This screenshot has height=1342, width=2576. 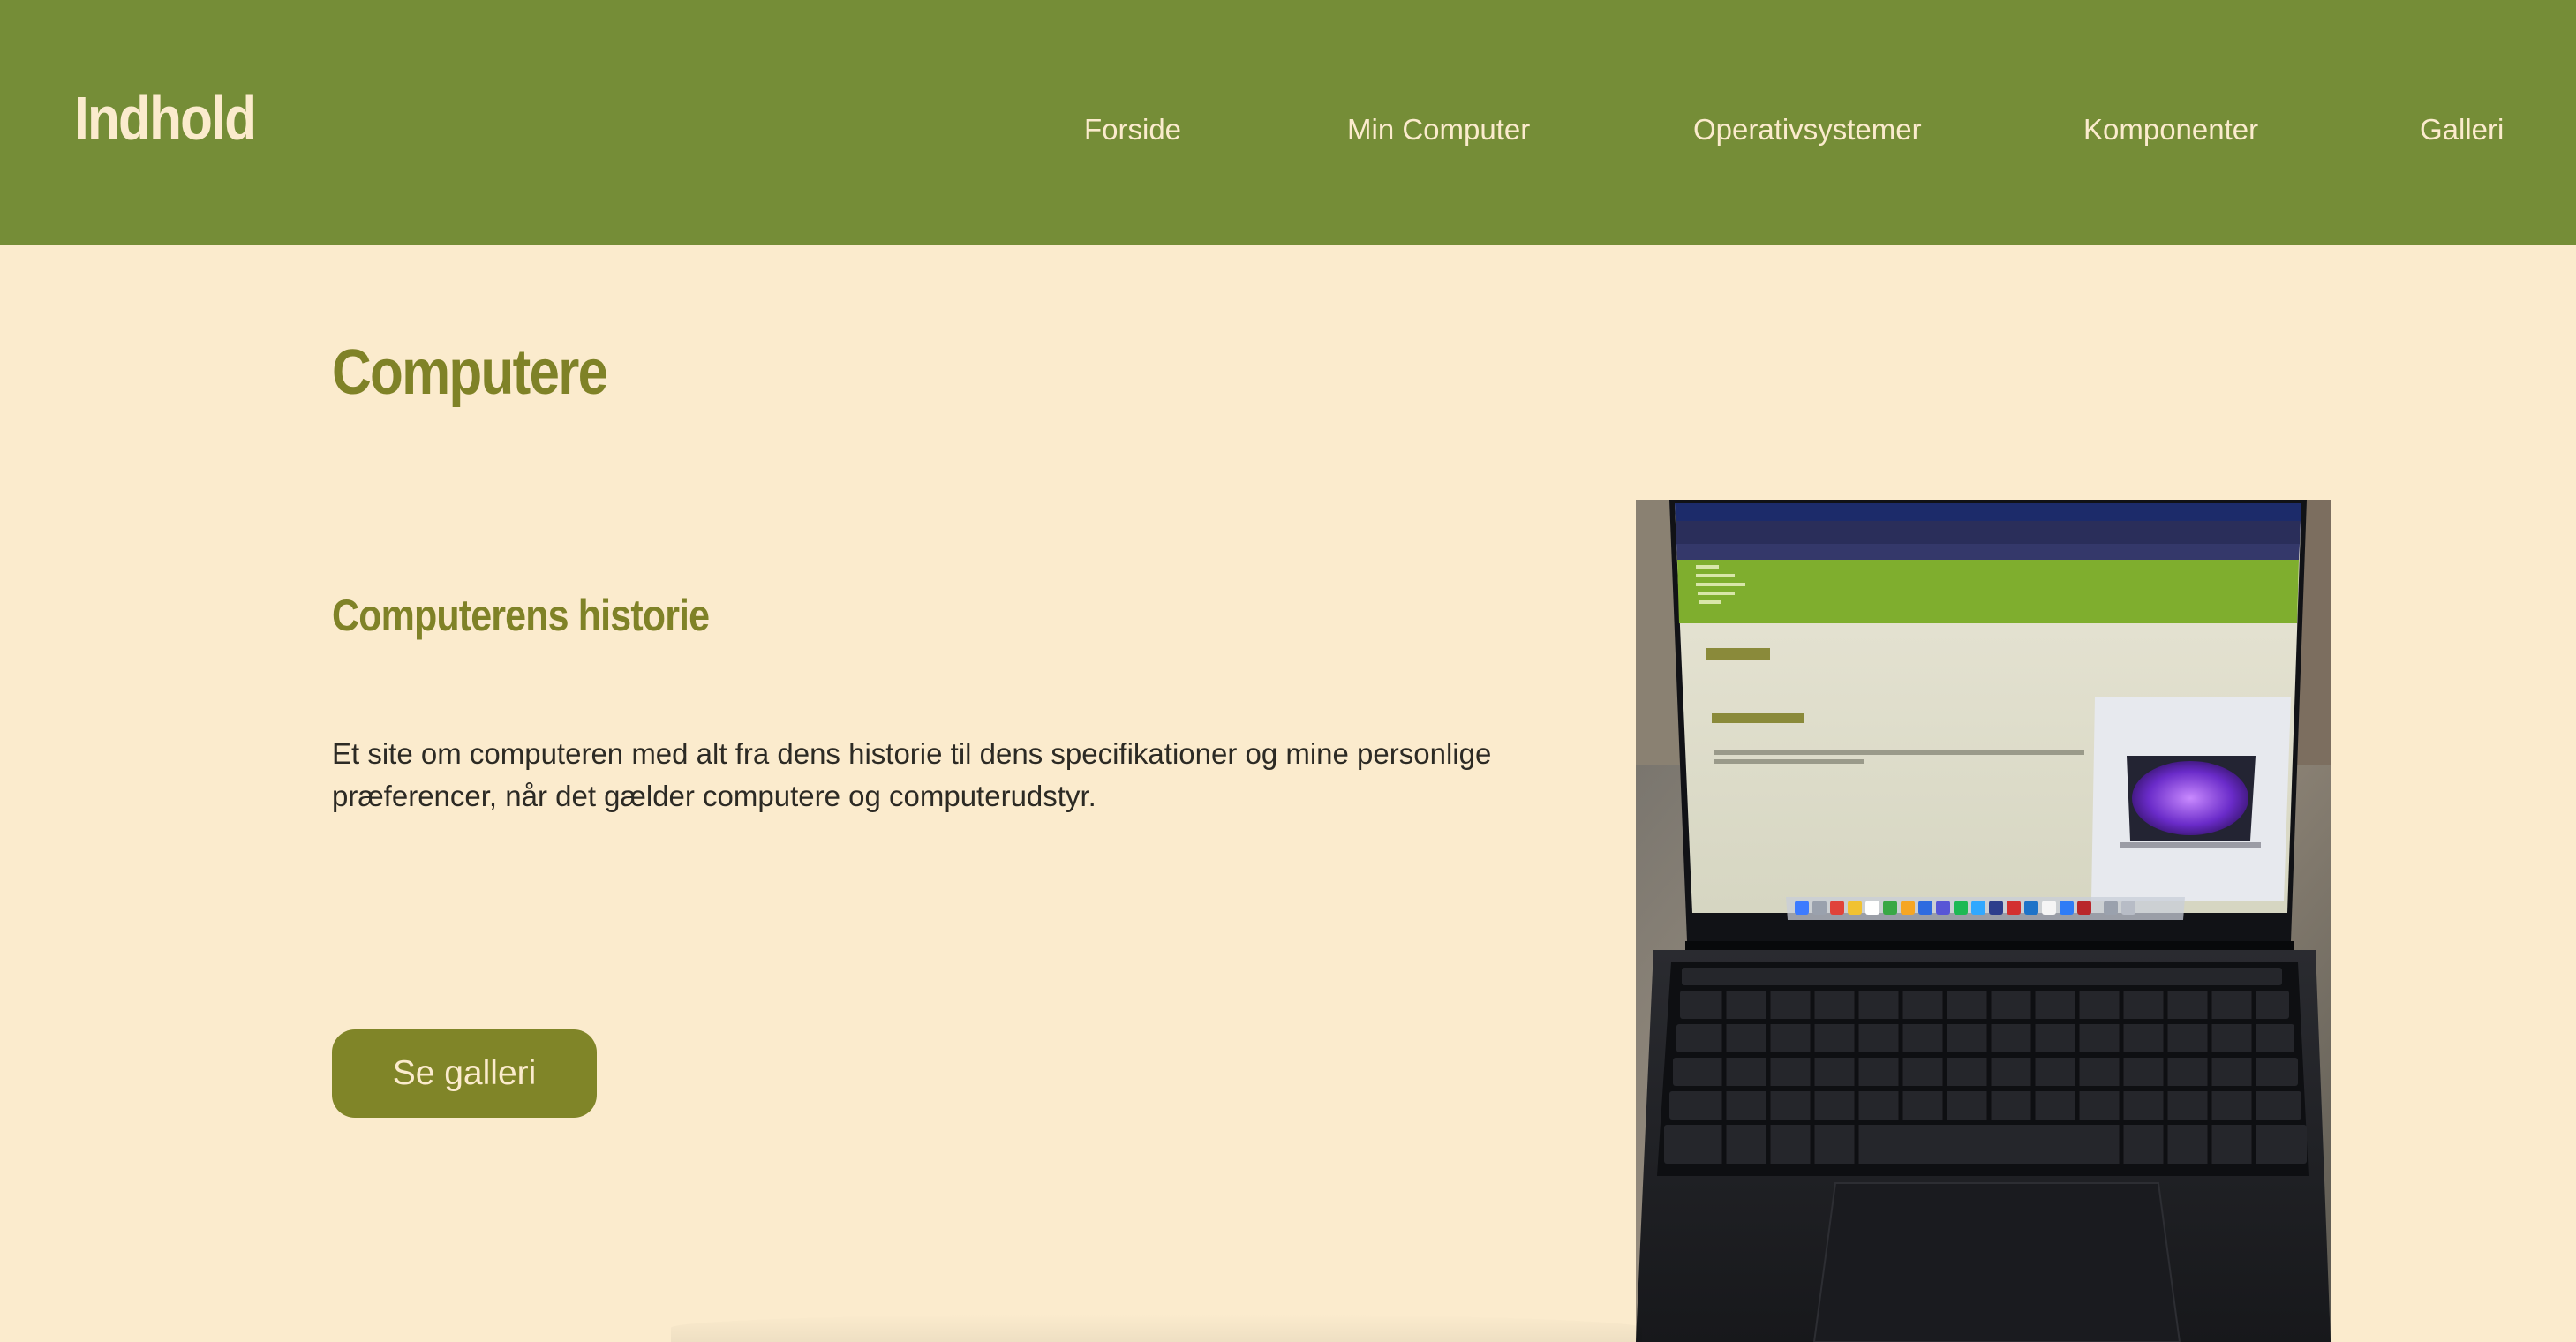 I want to click on nav-link-forside: Forside, so click(x=1132, y=130).